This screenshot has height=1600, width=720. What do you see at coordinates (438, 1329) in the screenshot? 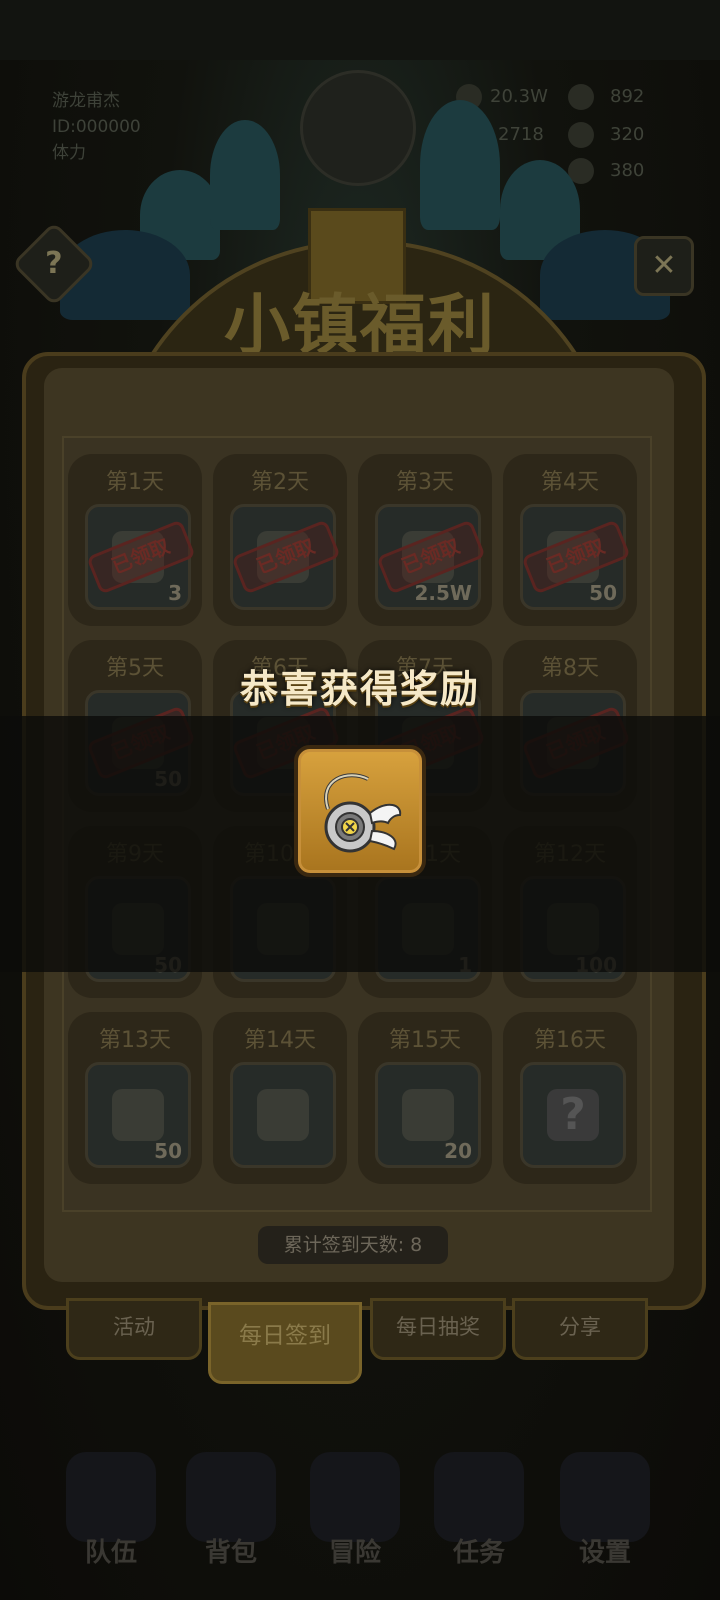
I see `tab-daily-lottery: 每日抽奖` at bounding box center [438, 1329].